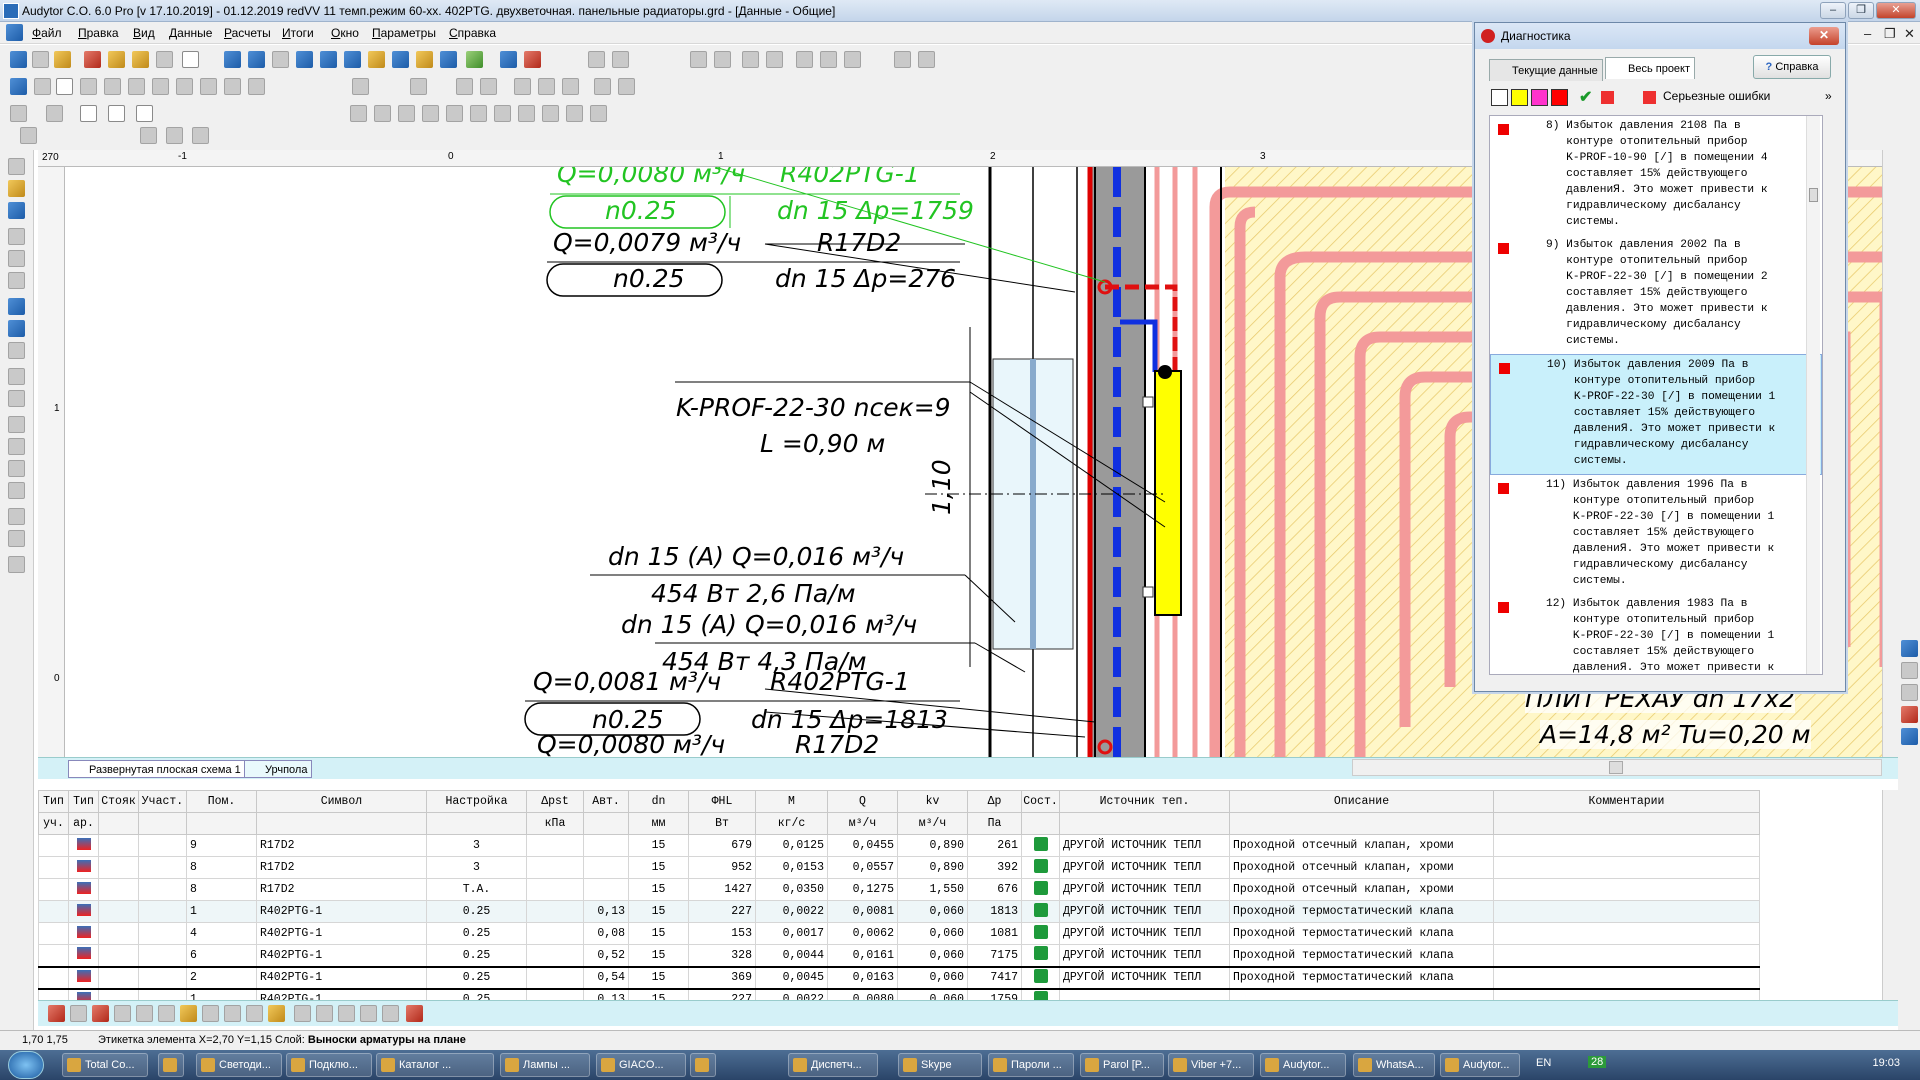 The image size is (1920, 1080). Describe the element at coordinates (304, 59) in the screenshot. I see `table-icon` at that location.